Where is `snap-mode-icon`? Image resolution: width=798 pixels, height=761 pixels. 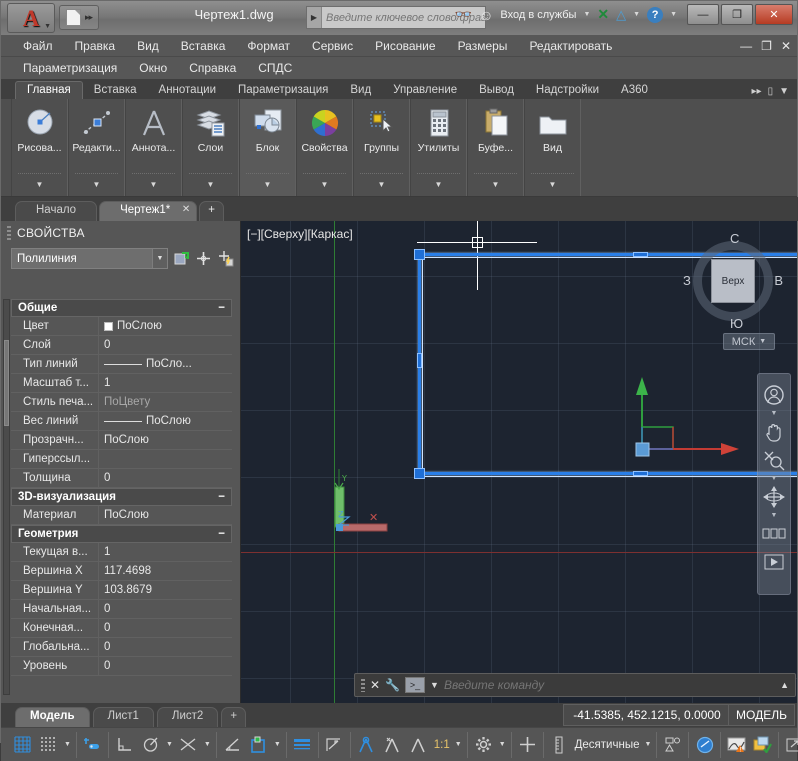 snap-mode-icon is located at coordinates (48, 744).